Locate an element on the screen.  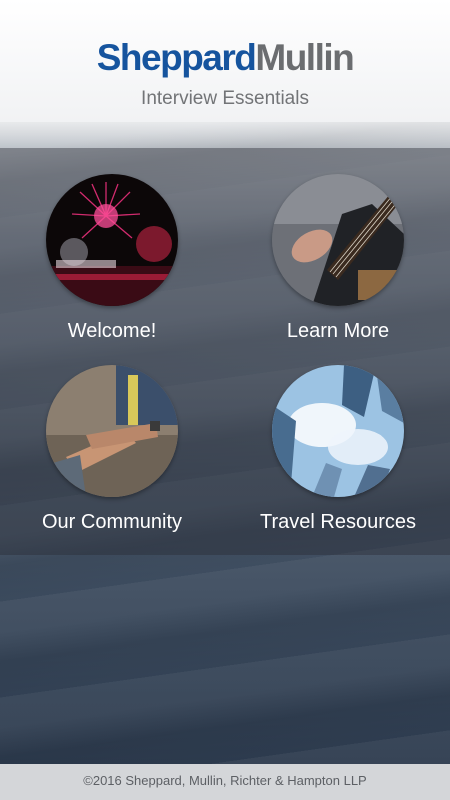
tile-label-learn-more: Learn More is located at coordinates (338, 331).